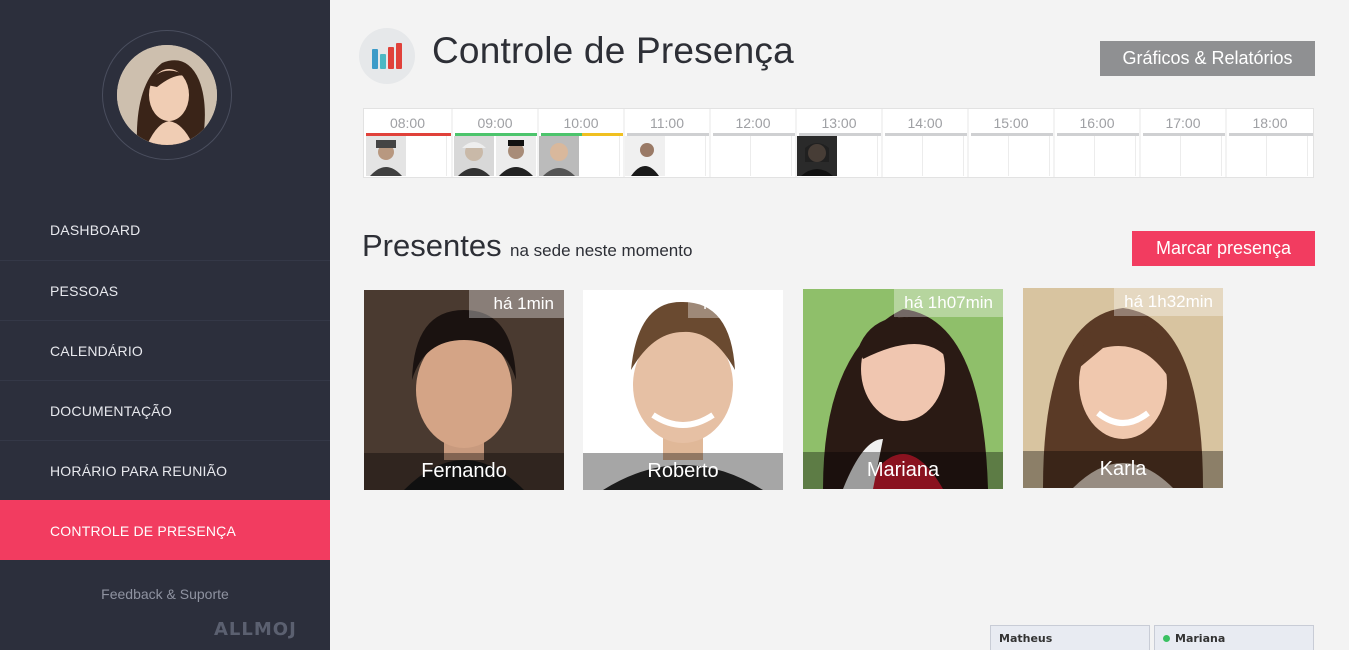 This screenshot has height=650, width=1349. I want to click on timeline-hour: 13:00, so click(839, 143).